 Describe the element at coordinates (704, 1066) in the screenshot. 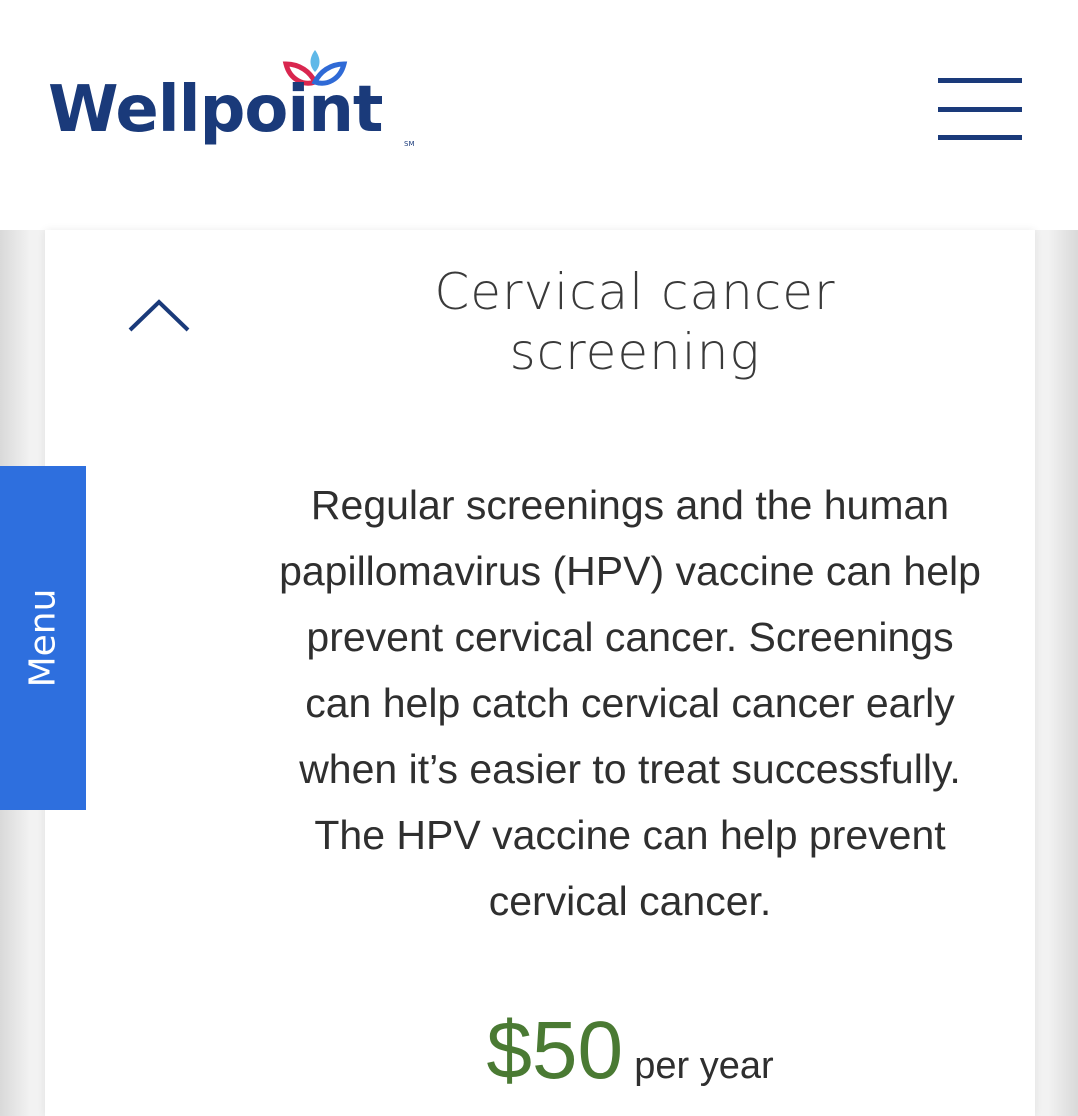

I see `price-unit: per year` at that location.